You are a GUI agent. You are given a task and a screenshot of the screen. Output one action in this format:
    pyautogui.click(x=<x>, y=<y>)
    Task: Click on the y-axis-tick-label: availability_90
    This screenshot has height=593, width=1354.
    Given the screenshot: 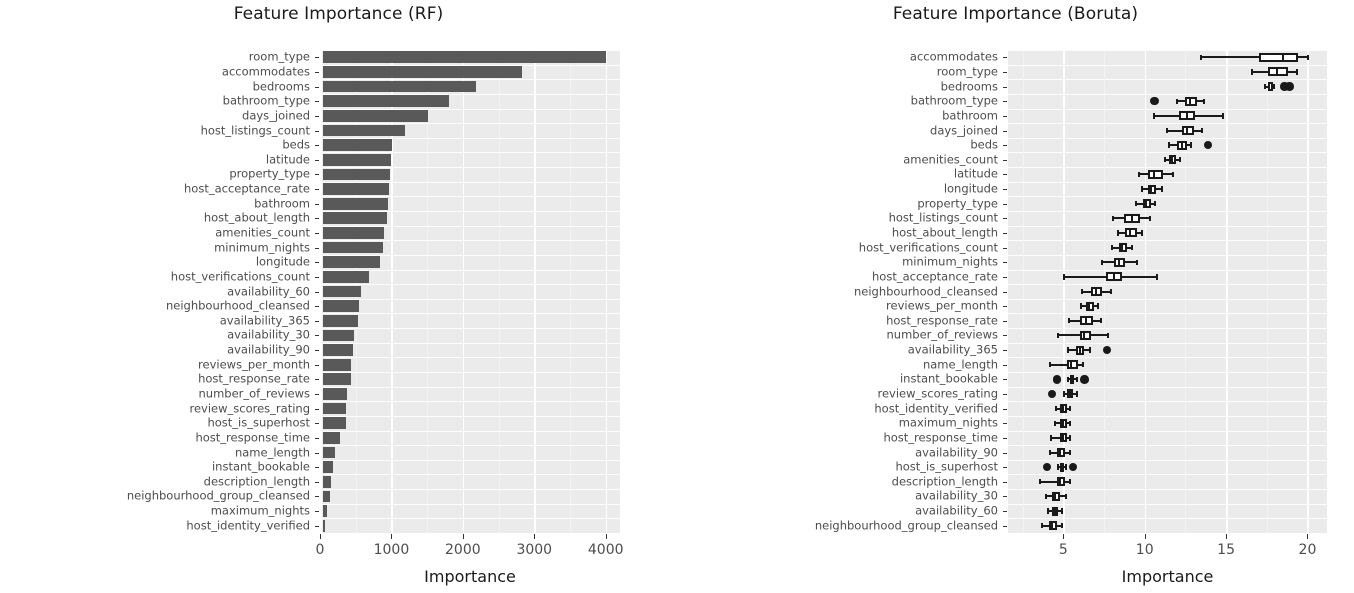 What is the action you would take?
    pyautogui.click(x=268, y=349)
    